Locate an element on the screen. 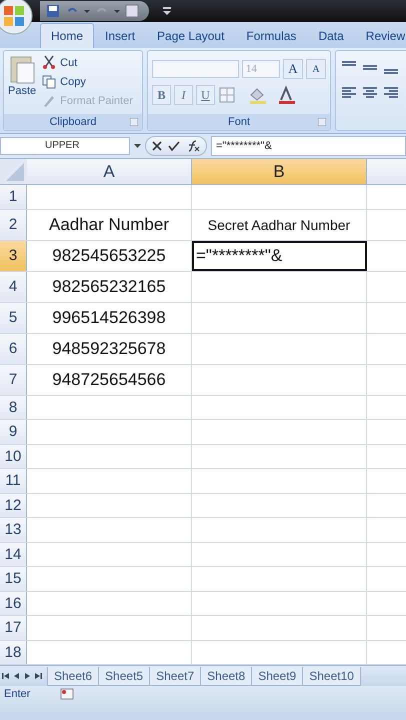 The height and width of the screenshot is (720, 406). ribbon-tab: Home is located at coordinates (67, 35).